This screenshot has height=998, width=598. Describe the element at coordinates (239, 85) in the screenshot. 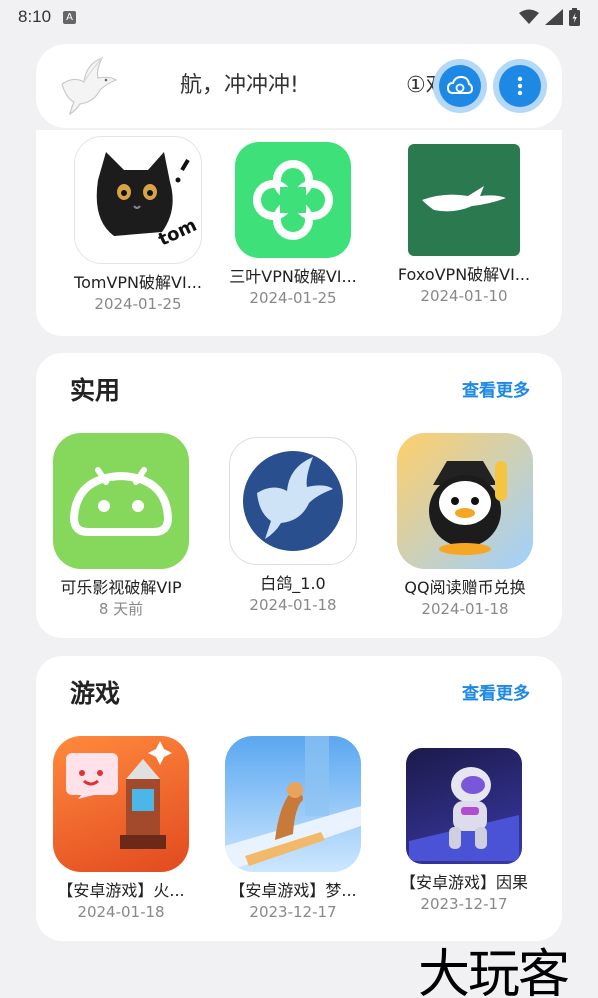

I see `marquee-text-1: 航，冲冲冲!` at that location.